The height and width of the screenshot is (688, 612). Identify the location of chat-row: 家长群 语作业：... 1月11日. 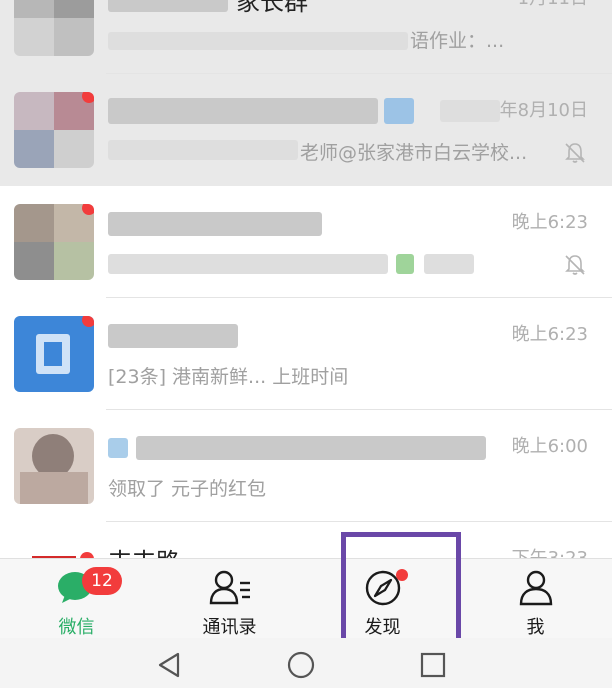
(306, 37).